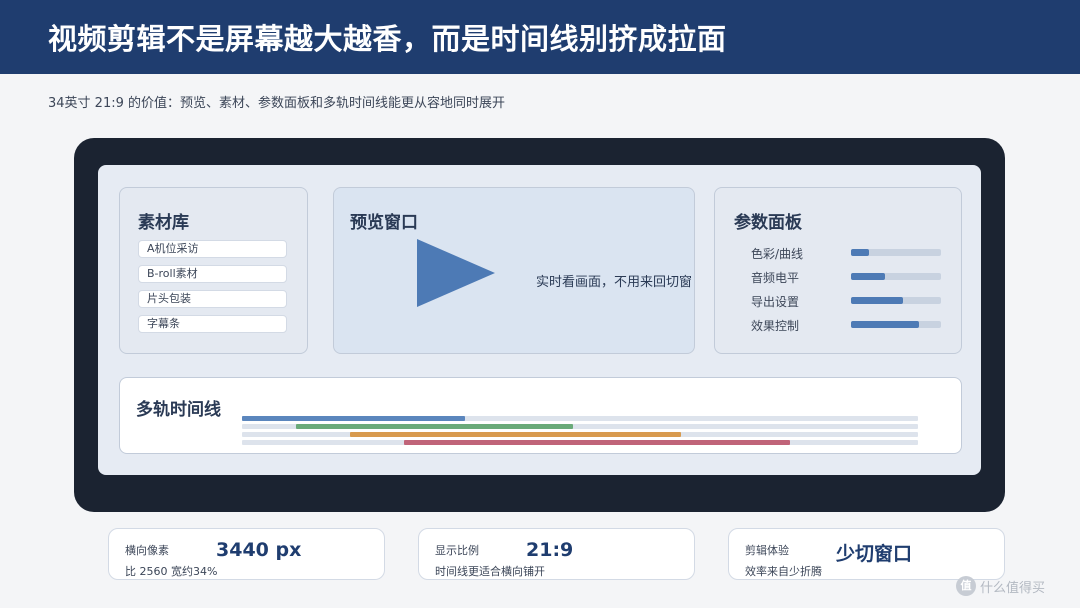 Image resolution: width=1080 pixels, height=608 pixels. What do you see at coordinates (838, 270) in the screenshot?
I see `parameter-panel: 参数面板 色彩/曲线 音频电平 导出设置 效果控制` at bounding box center [838, 270].